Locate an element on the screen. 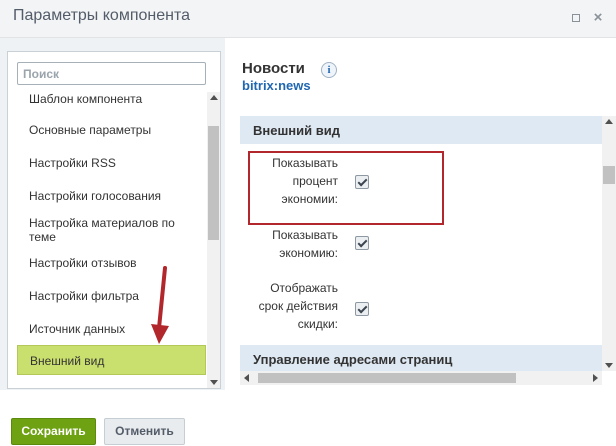 The height and width of the screenshot is (446, 616). sidebar-item-related: Настройка материалов по теме is located at coordinates (111, 230).